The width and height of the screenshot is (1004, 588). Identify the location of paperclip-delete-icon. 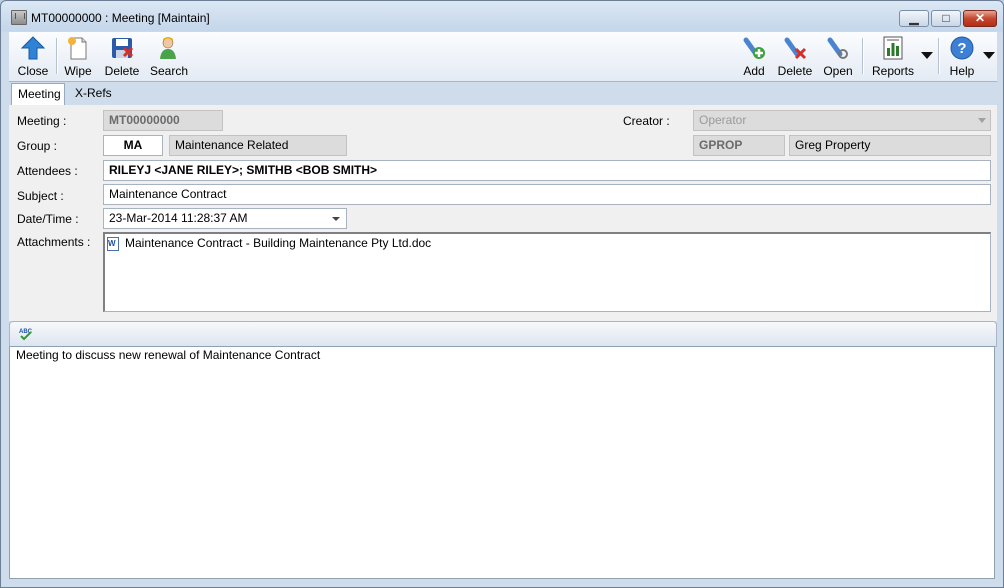
(795, 48).